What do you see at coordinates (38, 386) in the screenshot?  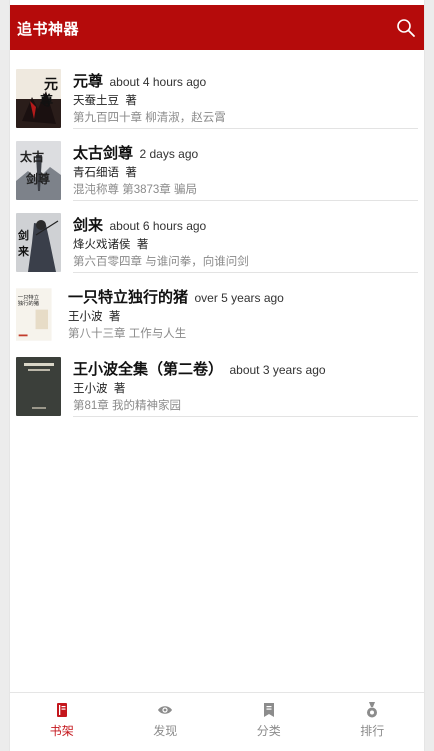 I see `book-cover-image` at bounding box center [38, 386].